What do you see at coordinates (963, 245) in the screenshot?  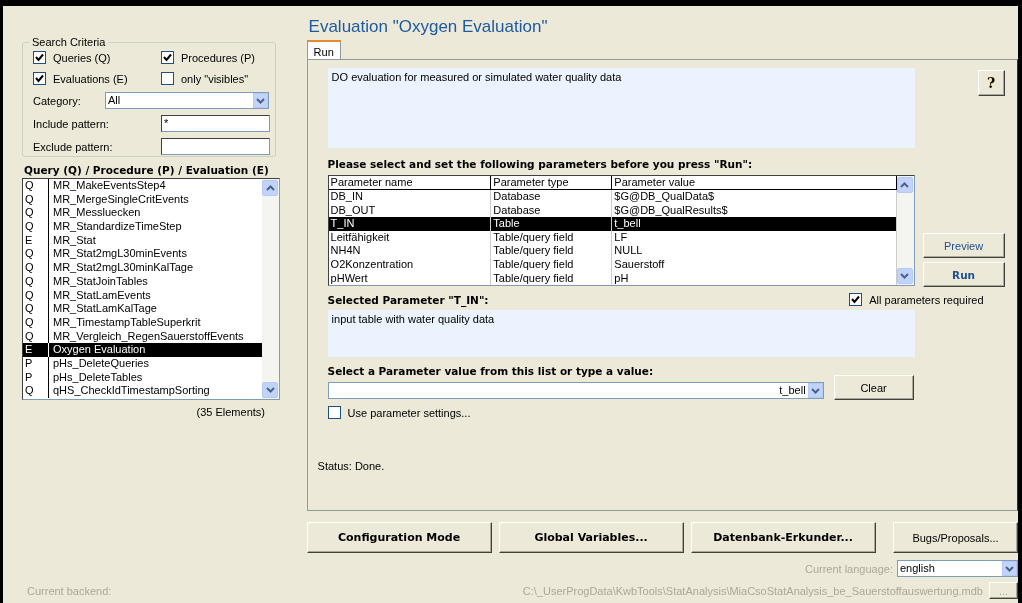 I see `preview-button: Preview` at bounding box center [963, 245].